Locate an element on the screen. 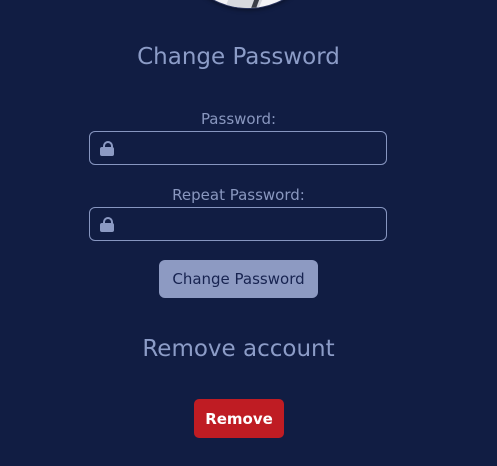 This screenshot has height=466, width=497. repeat-password-field is located at coordinates (238, 224).